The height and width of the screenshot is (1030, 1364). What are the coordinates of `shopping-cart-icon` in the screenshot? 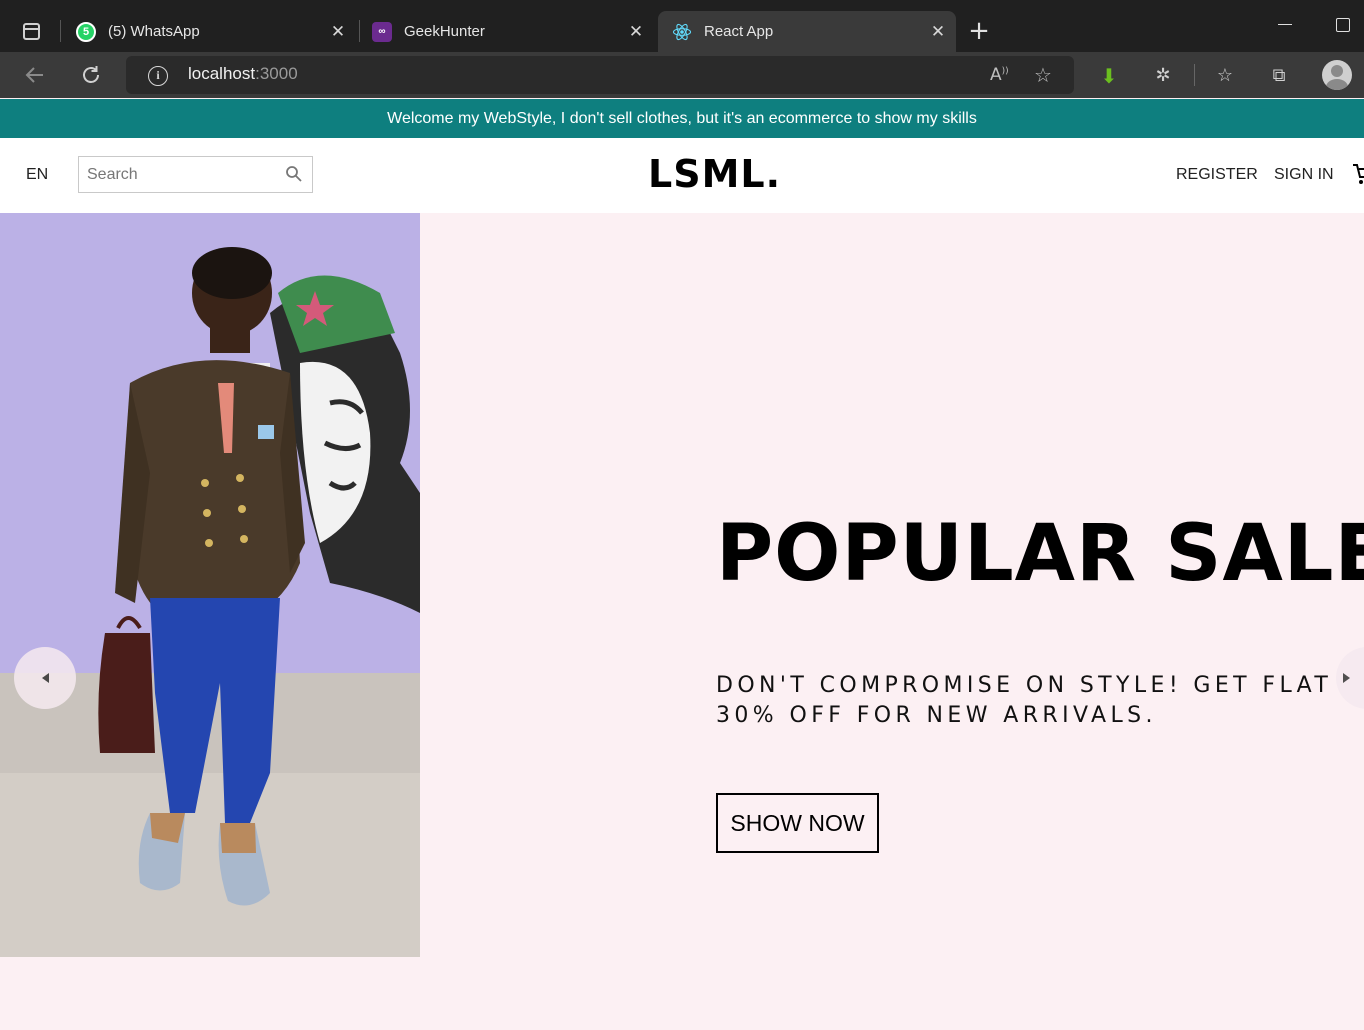 It's located at (1358, 174).